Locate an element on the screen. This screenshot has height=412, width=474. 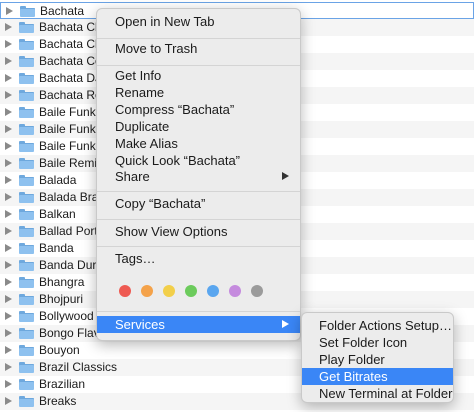
services-item: Set Folder Icon is located at coordinates (377, 342).